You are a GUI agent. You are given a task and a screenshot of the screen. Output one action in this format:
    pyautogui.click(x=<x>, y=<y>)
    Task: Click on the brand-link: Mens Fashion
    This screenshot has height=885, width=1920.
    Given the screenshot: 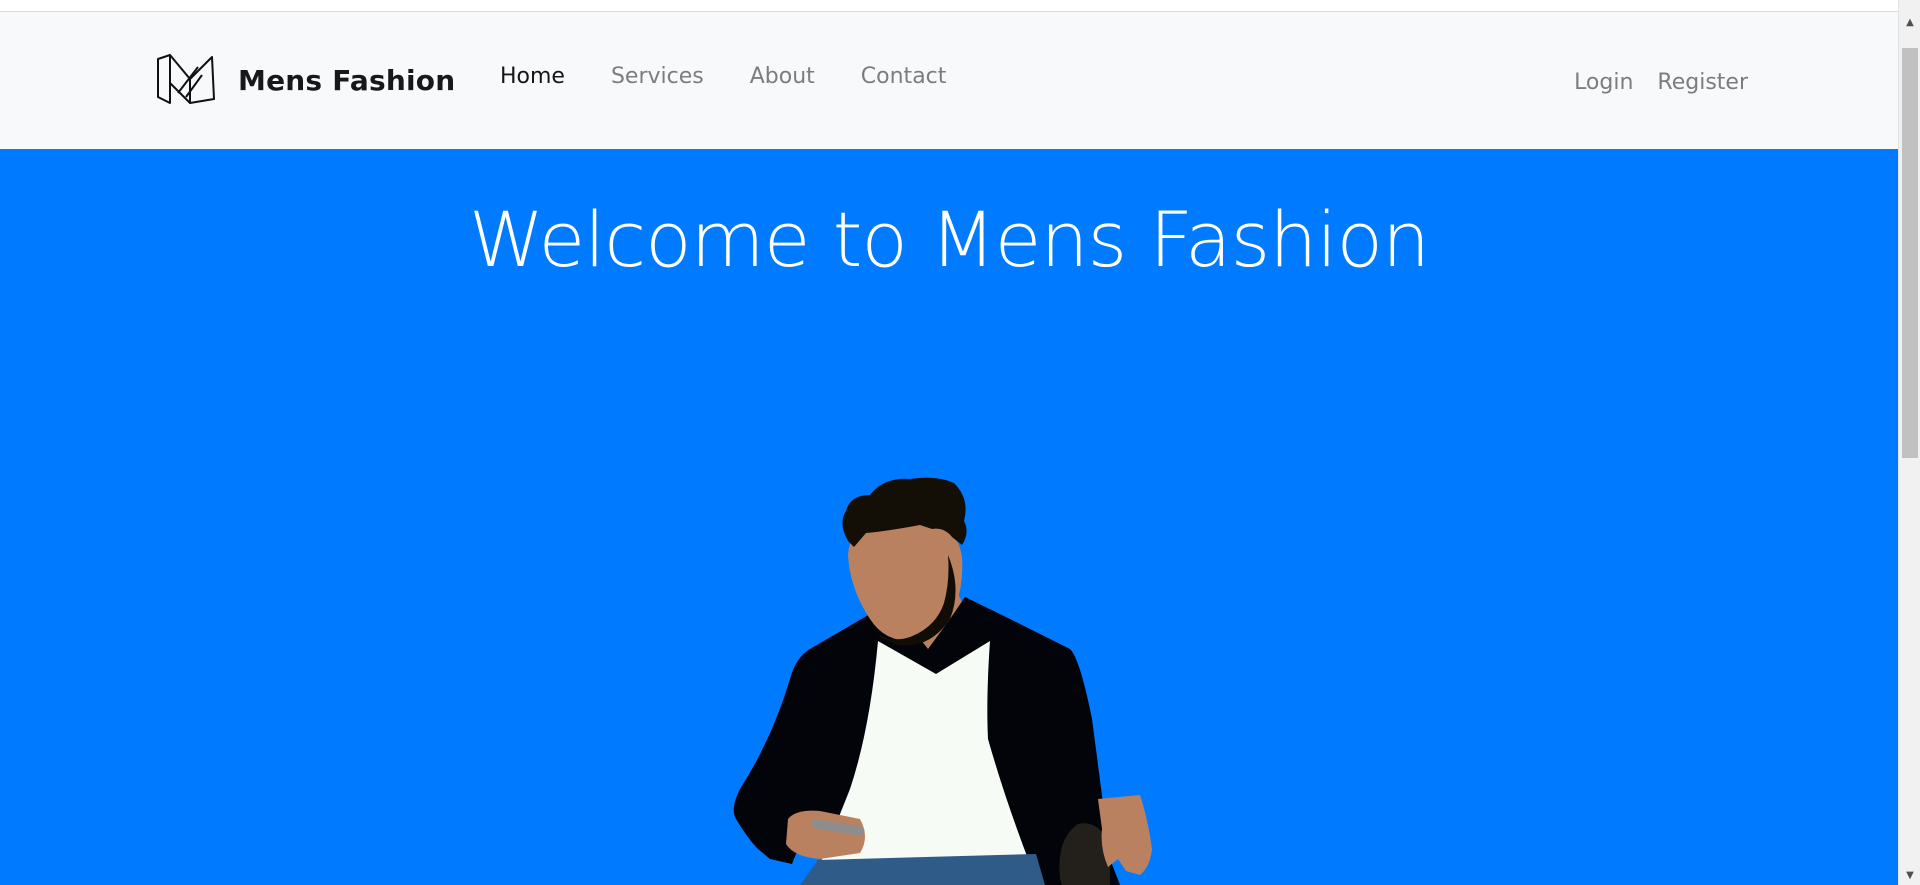 What is the action you would take?
    pyautogui.click(x=305, y=80)
    